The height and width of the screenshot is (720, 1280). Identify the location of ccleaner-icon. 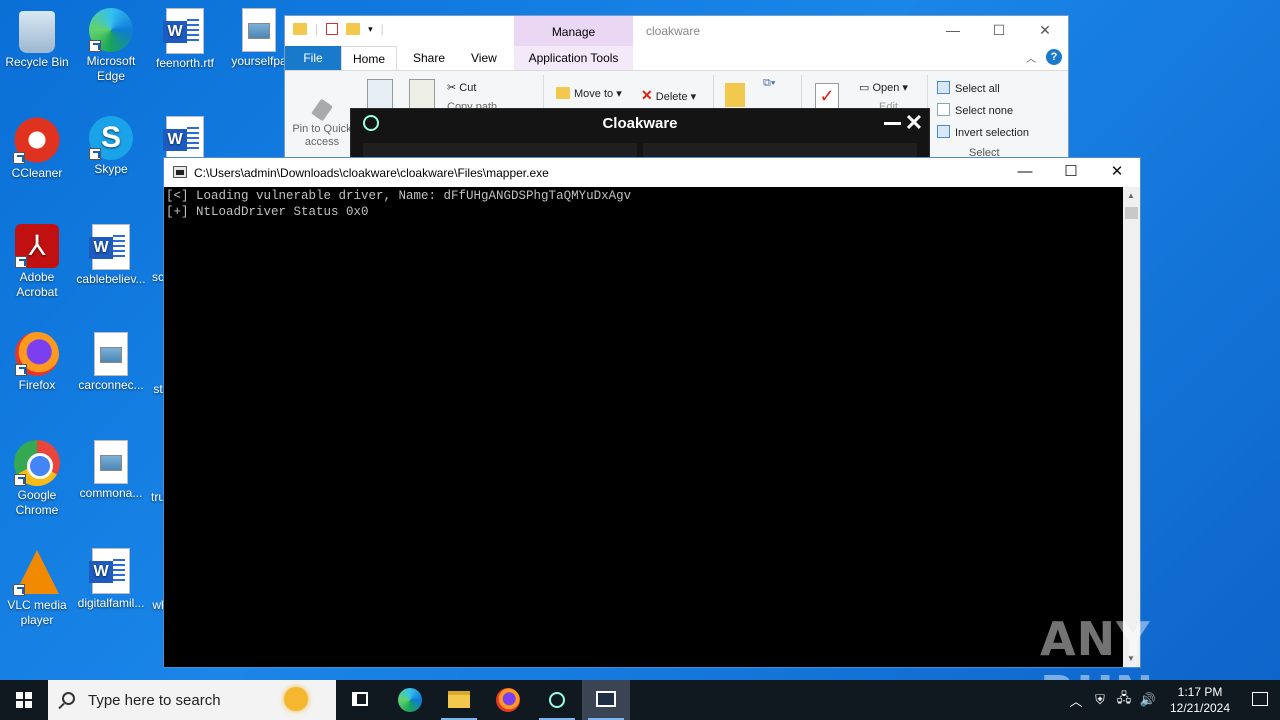
(37, 140).